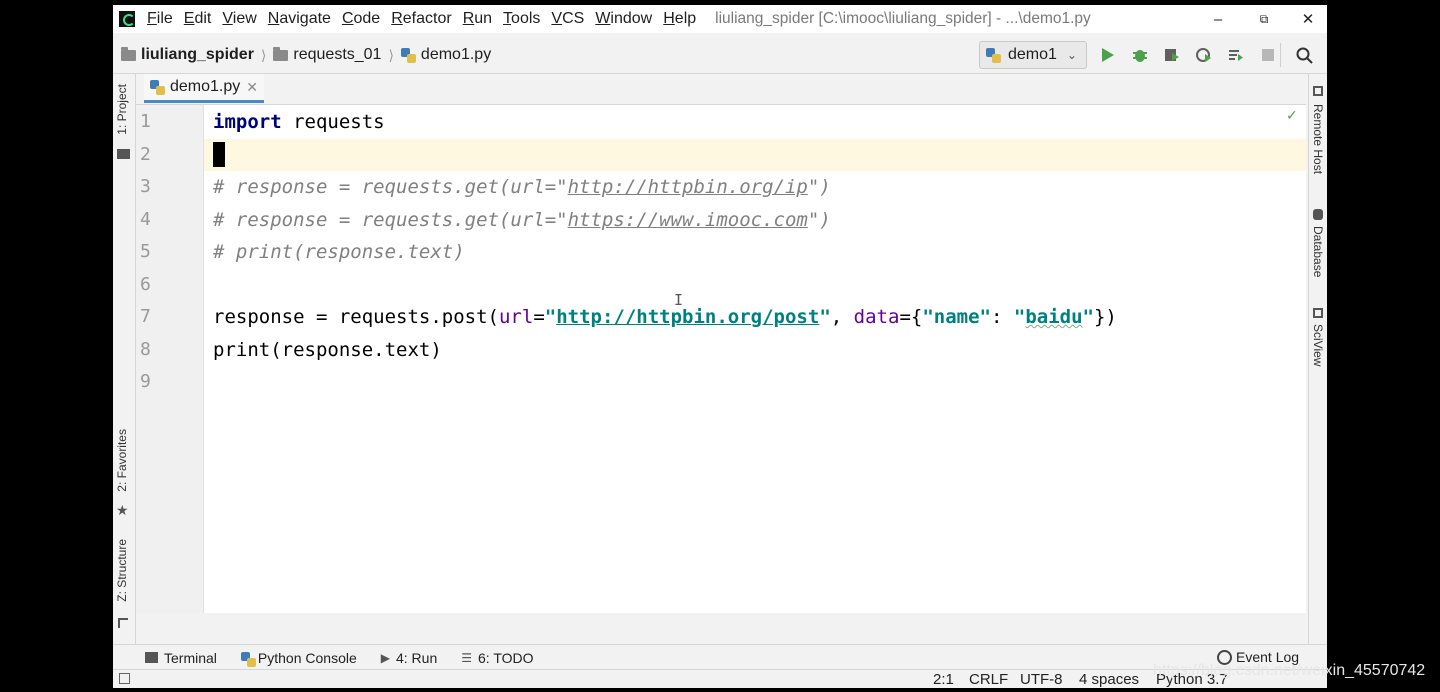  What do you see at coordinates (1264, 19) in the screenshot?
I see `restore-button: ⧉` at bounding box center [1264, 19].